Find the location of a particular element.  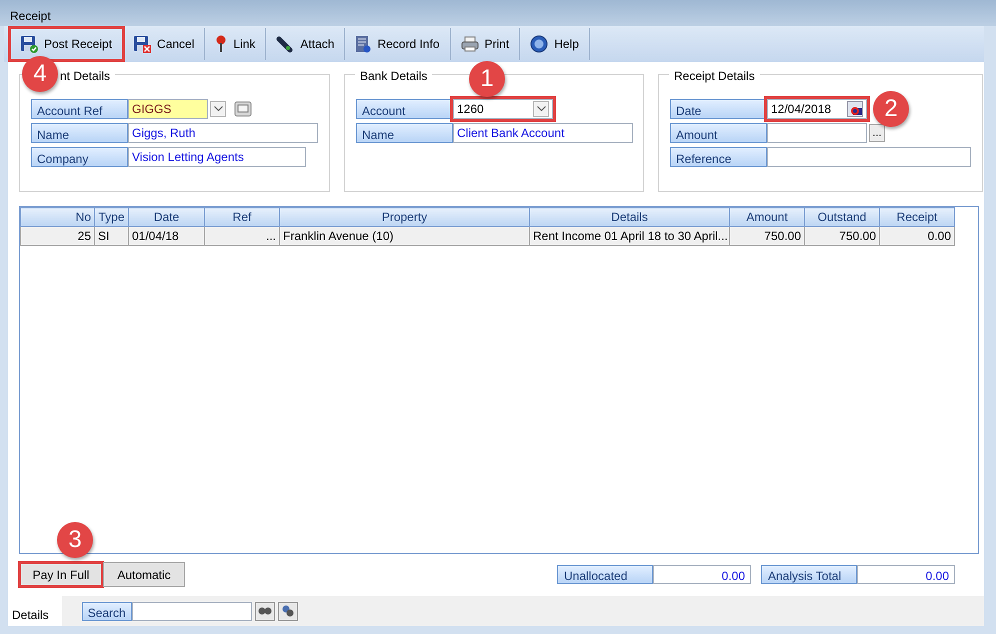

column-header: Property is located at coordinates (405, 217).